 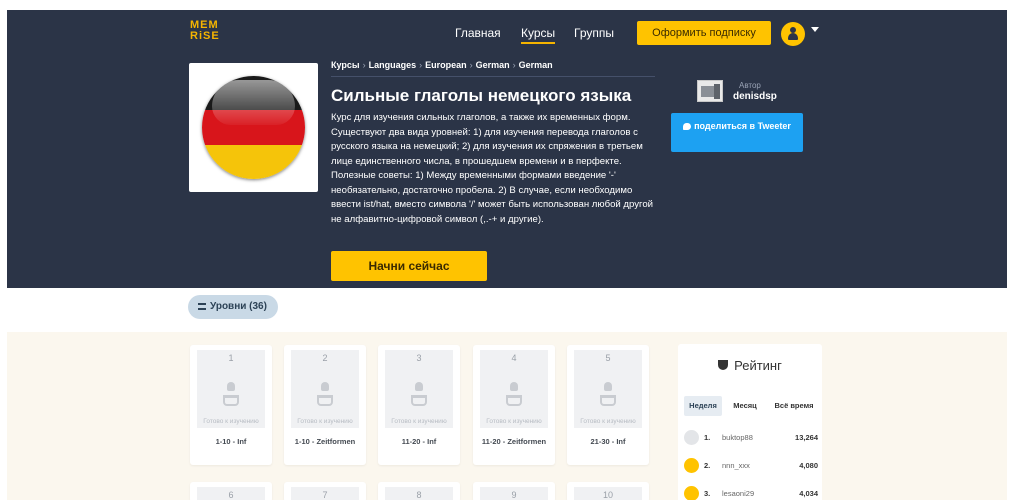 I want to click on username: buktop88, so click(x=737, y=437).